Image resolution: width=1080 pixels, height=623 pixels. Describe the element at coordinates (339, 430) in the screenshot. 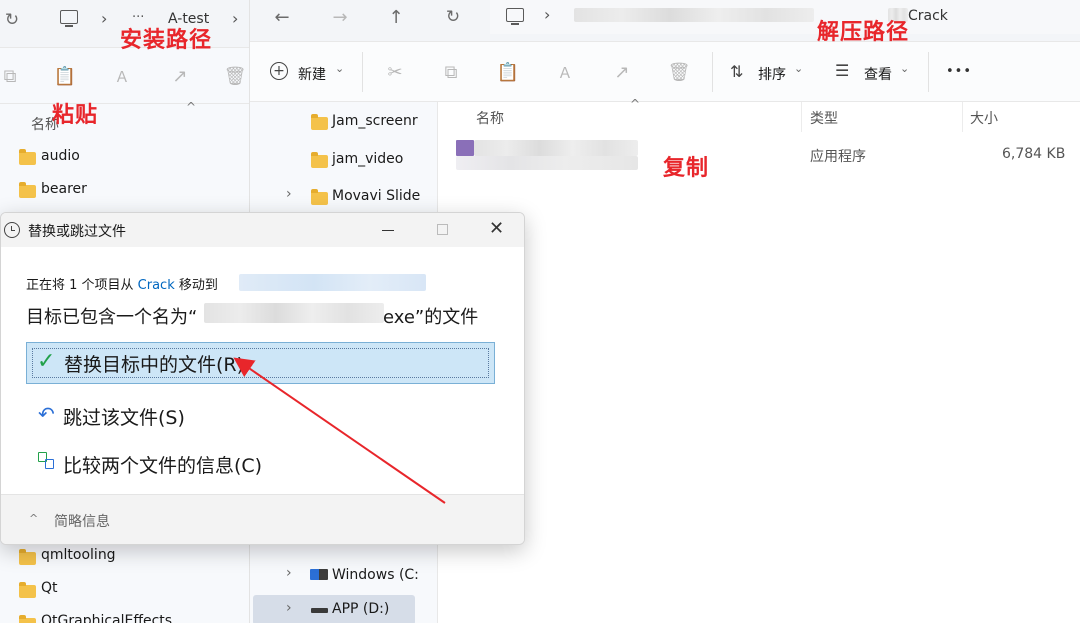

I see `annotation-arrow` at that location.